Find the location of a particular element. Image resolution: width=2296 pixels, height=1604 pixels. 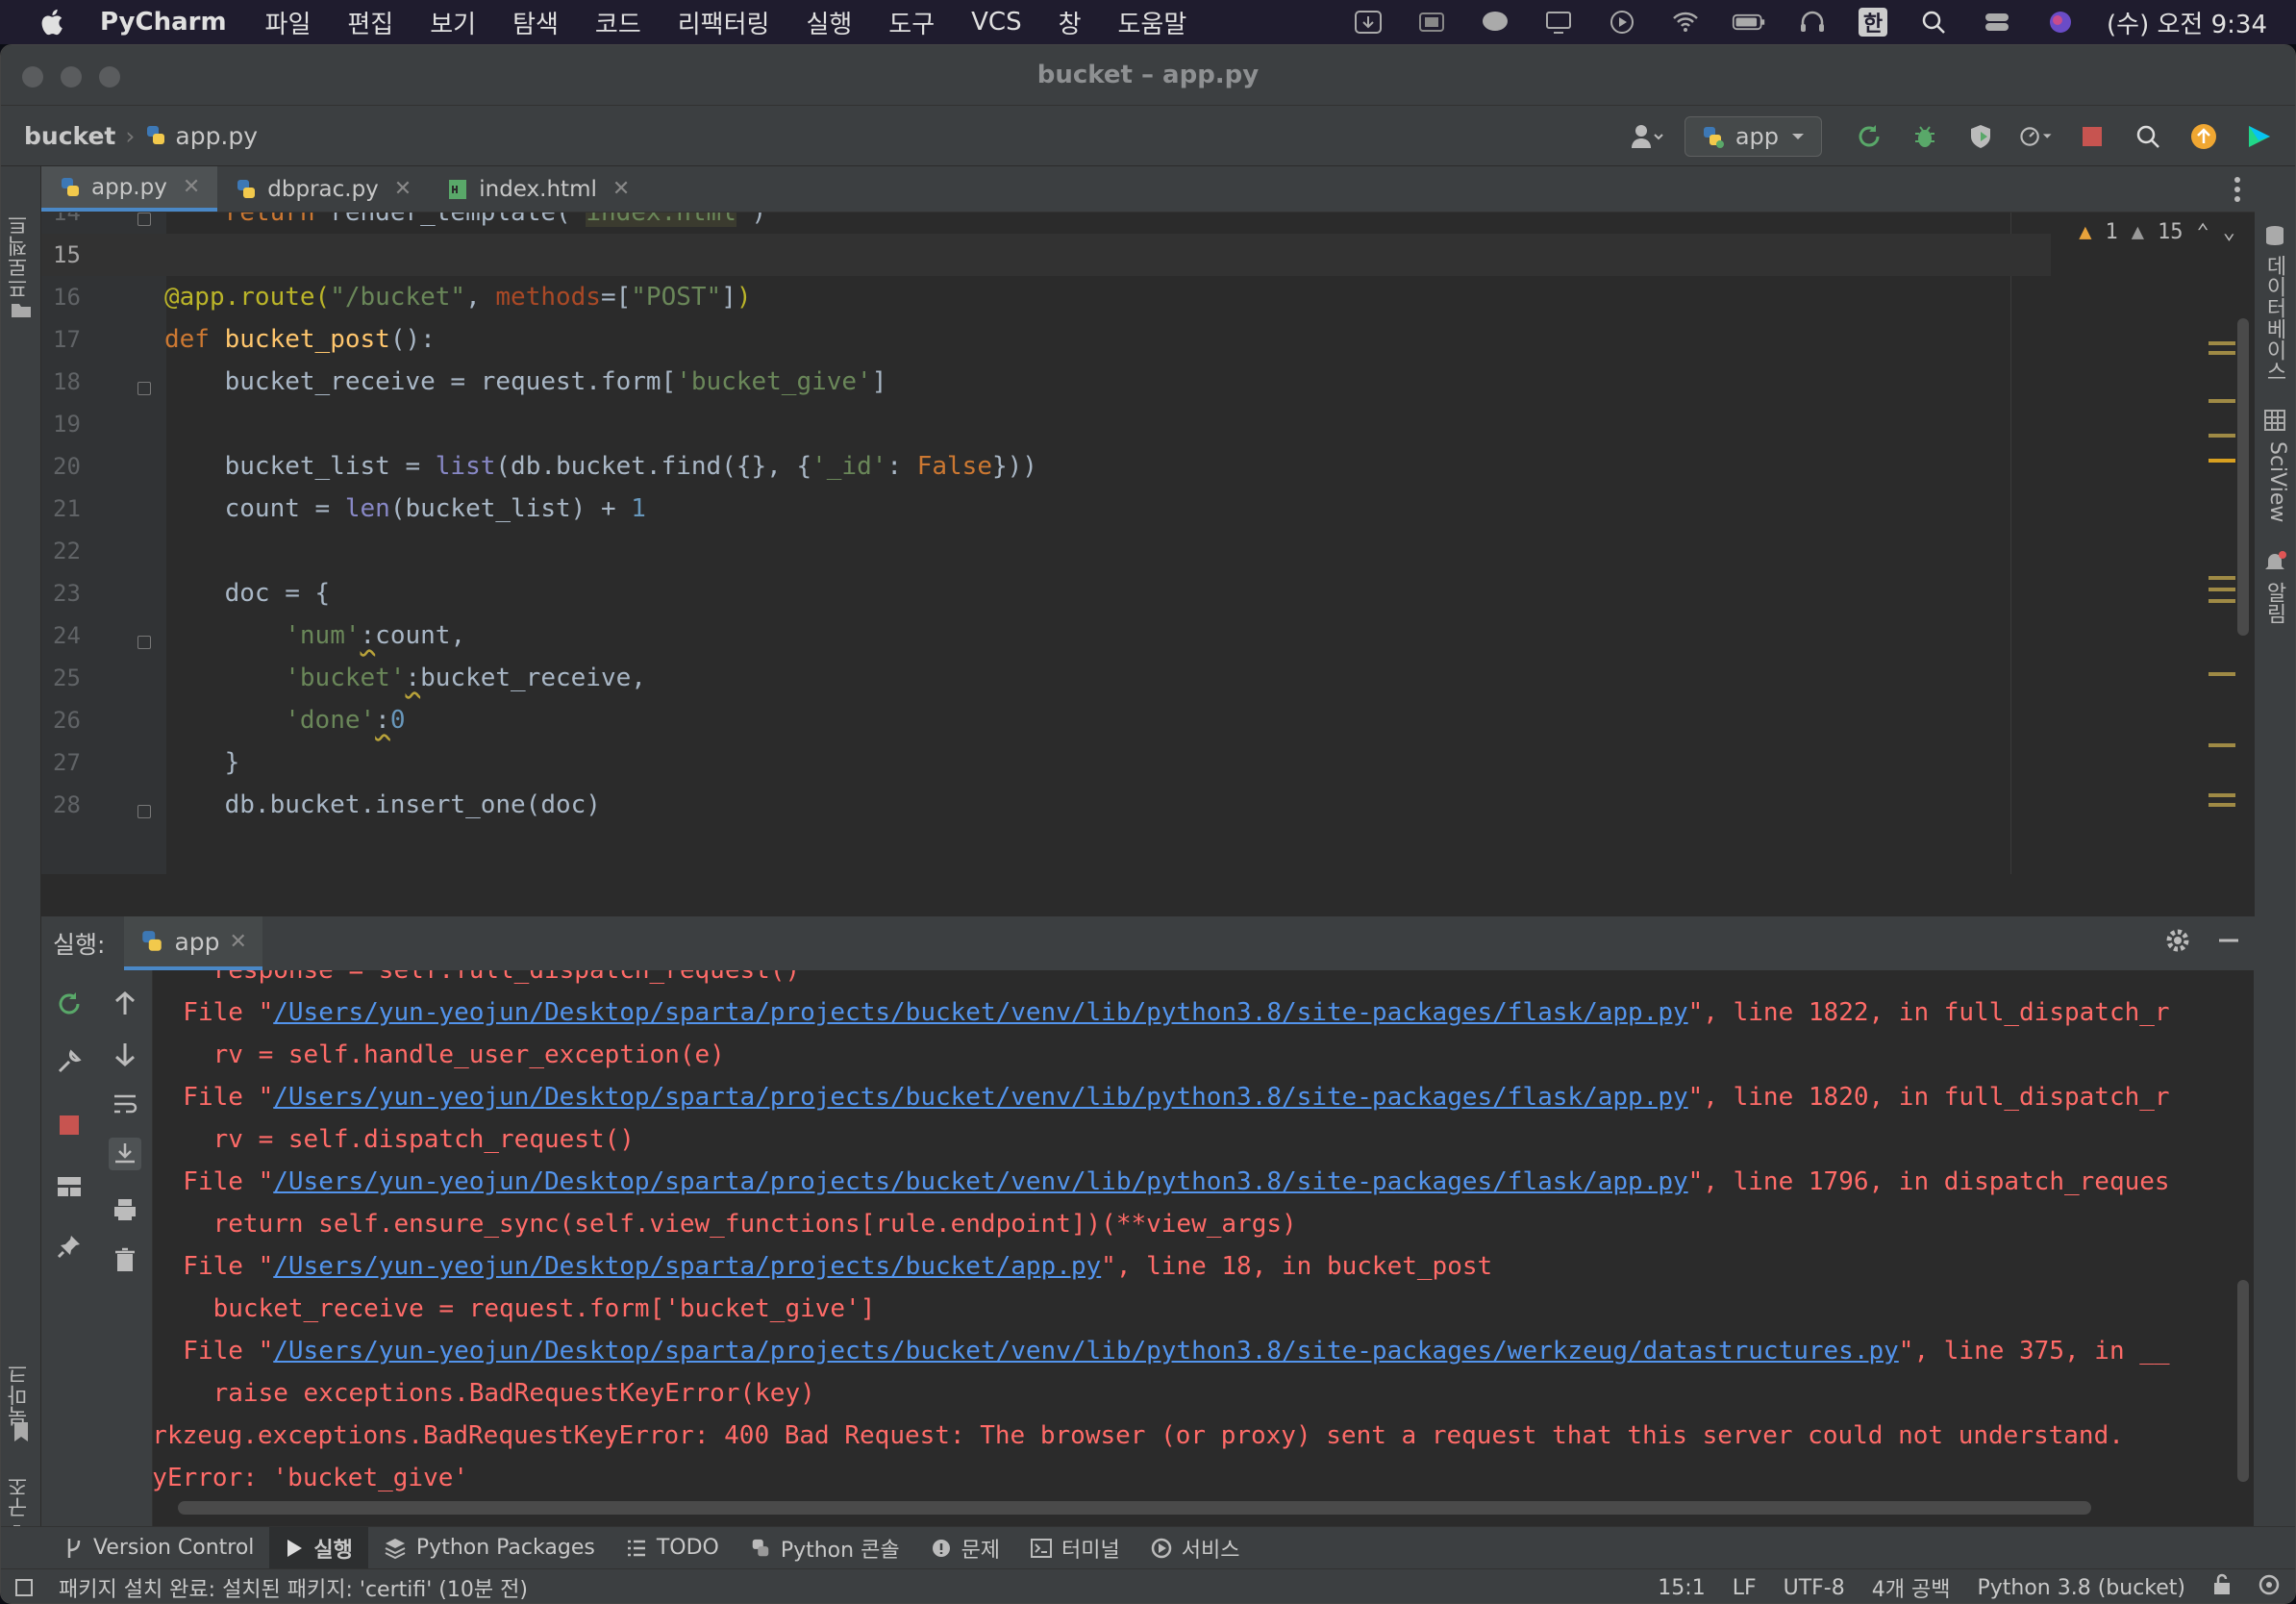

panel-splitter is located at coordinates (1148, 895).